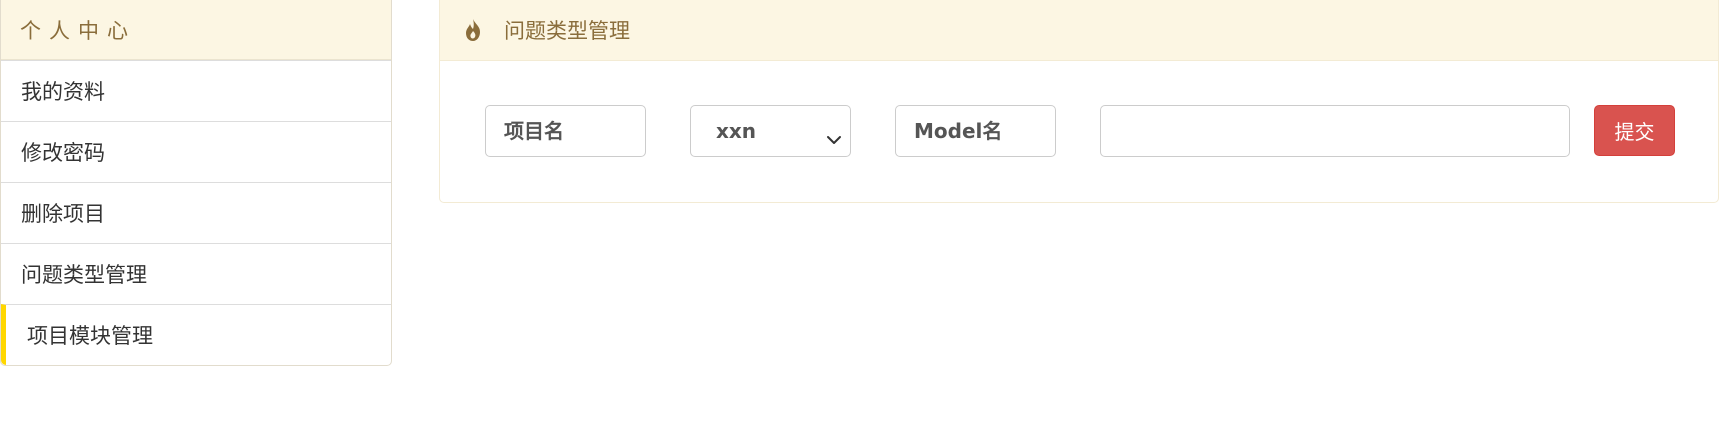 This screenshot has height=438, width=1725. I want to click on model-name-input, so click(975, 131).